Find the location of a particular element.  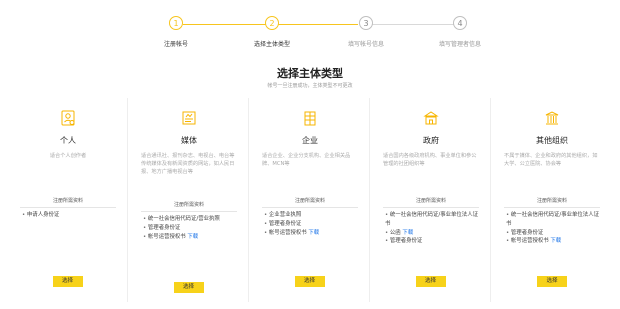

card-title: 媒体 is located at coordinates (189, 140).